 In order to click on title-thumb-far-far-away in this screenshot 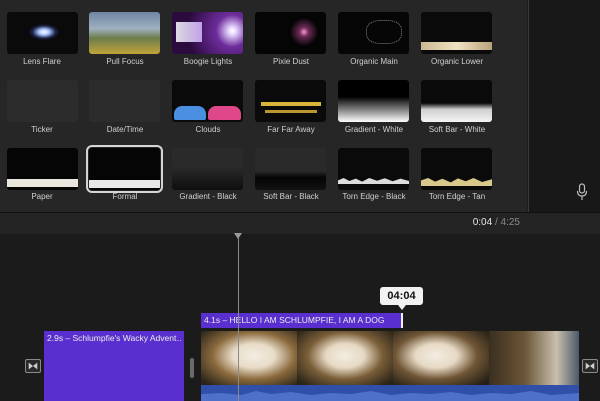, I will do `click(290, 101)`.